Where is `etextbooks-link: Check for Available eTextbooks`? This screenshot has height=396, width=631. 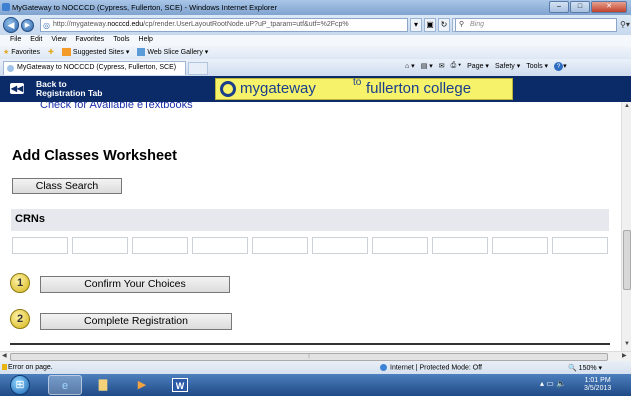 etextbooks-link: Check for Available eTextbooks is located at coordinates (116, 106).